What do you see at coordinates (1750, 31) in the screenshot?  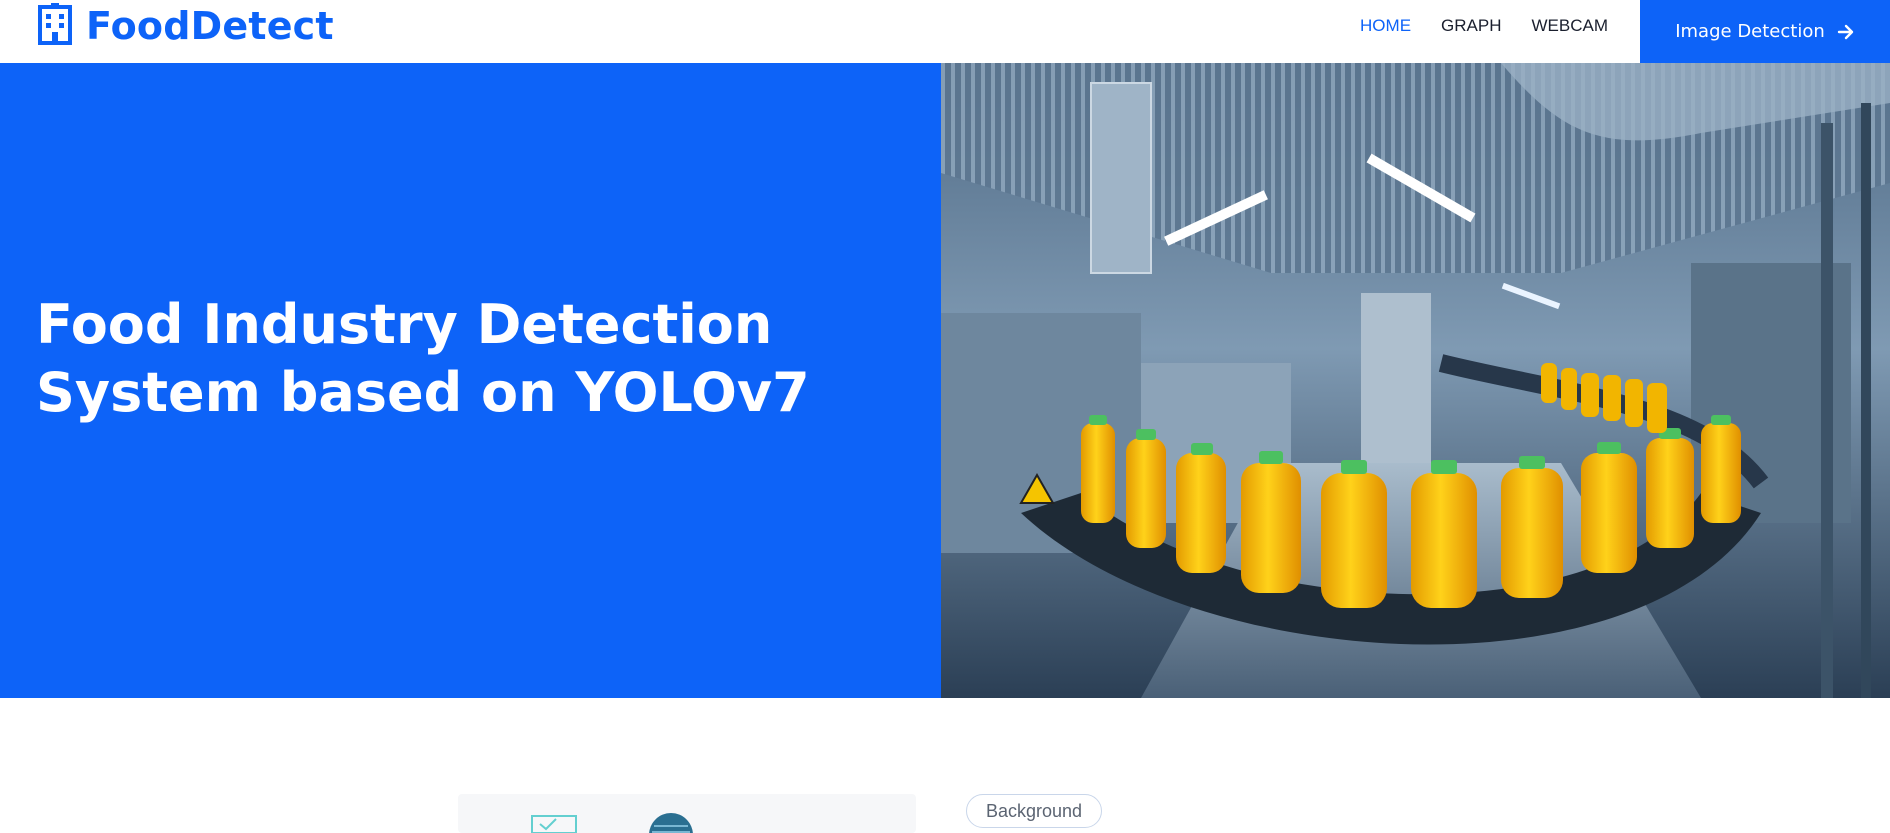 I see `image-detection-label: Image Detection` at bounding box center [1750, 31].